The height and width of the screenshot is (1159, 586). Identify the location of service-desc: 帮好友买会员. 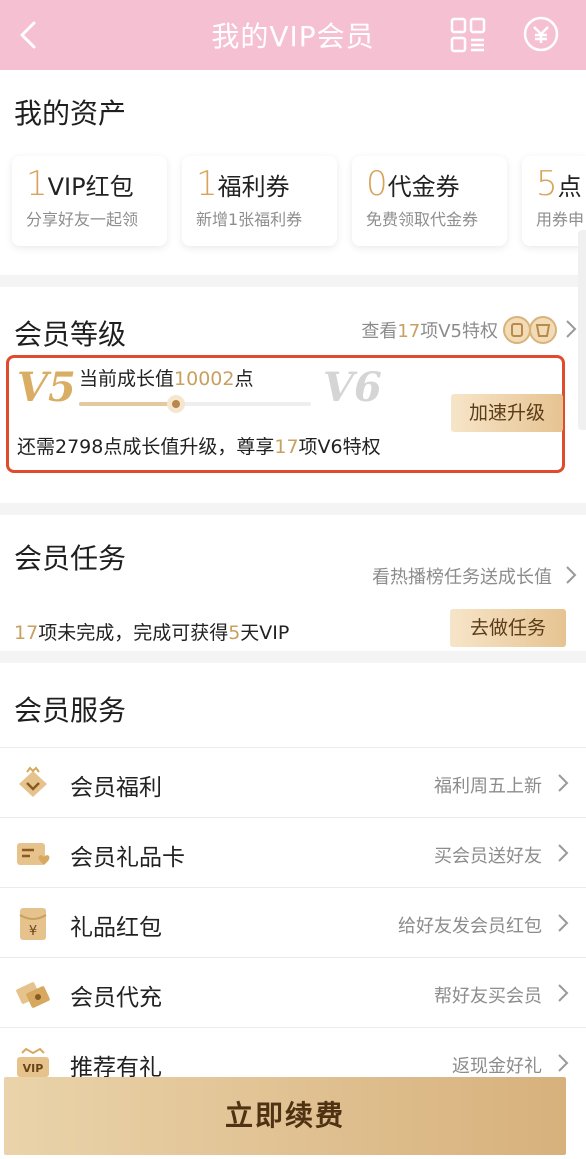
(488, 996).